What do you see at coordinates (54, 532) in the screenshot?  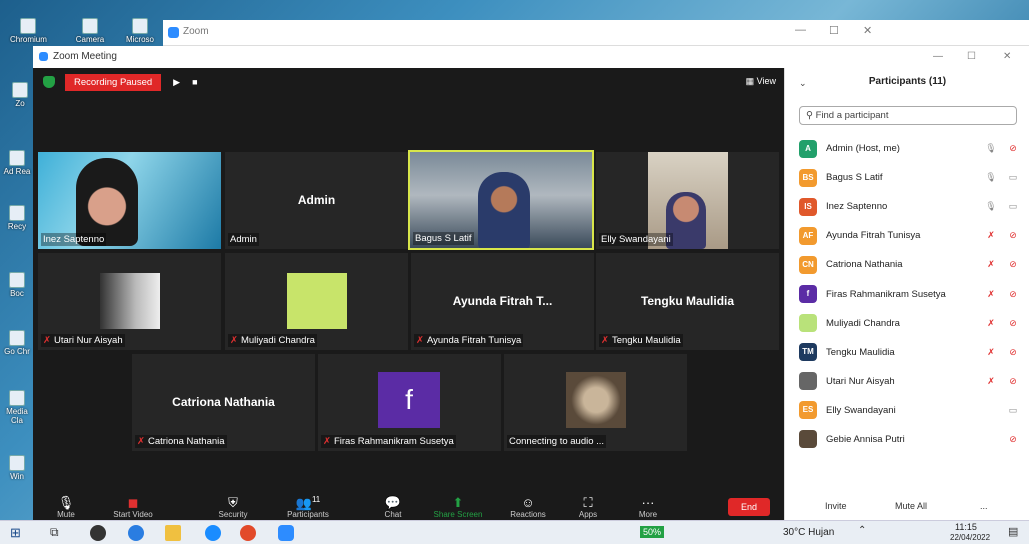 I see `task-view-icon: ⧉` at bounding box center [54, 532].